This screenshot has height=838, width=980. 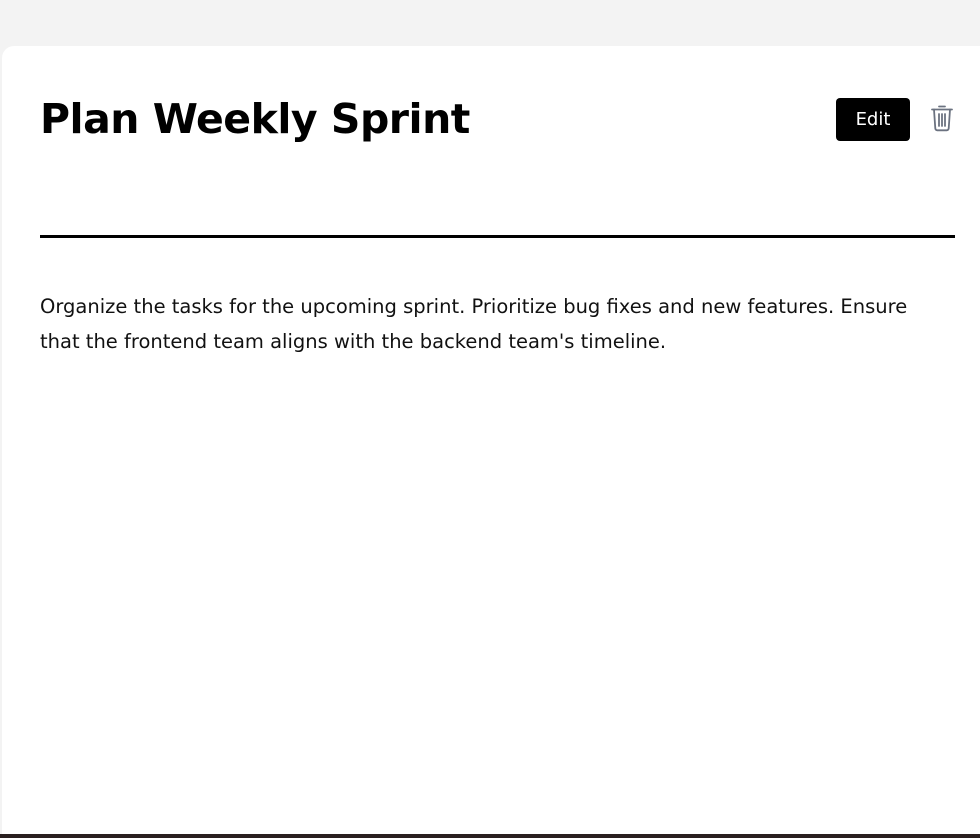 What do you see at coordinates (497, 236) in the screenshot?
I see `title-divider` at bounding box center [497, 236].